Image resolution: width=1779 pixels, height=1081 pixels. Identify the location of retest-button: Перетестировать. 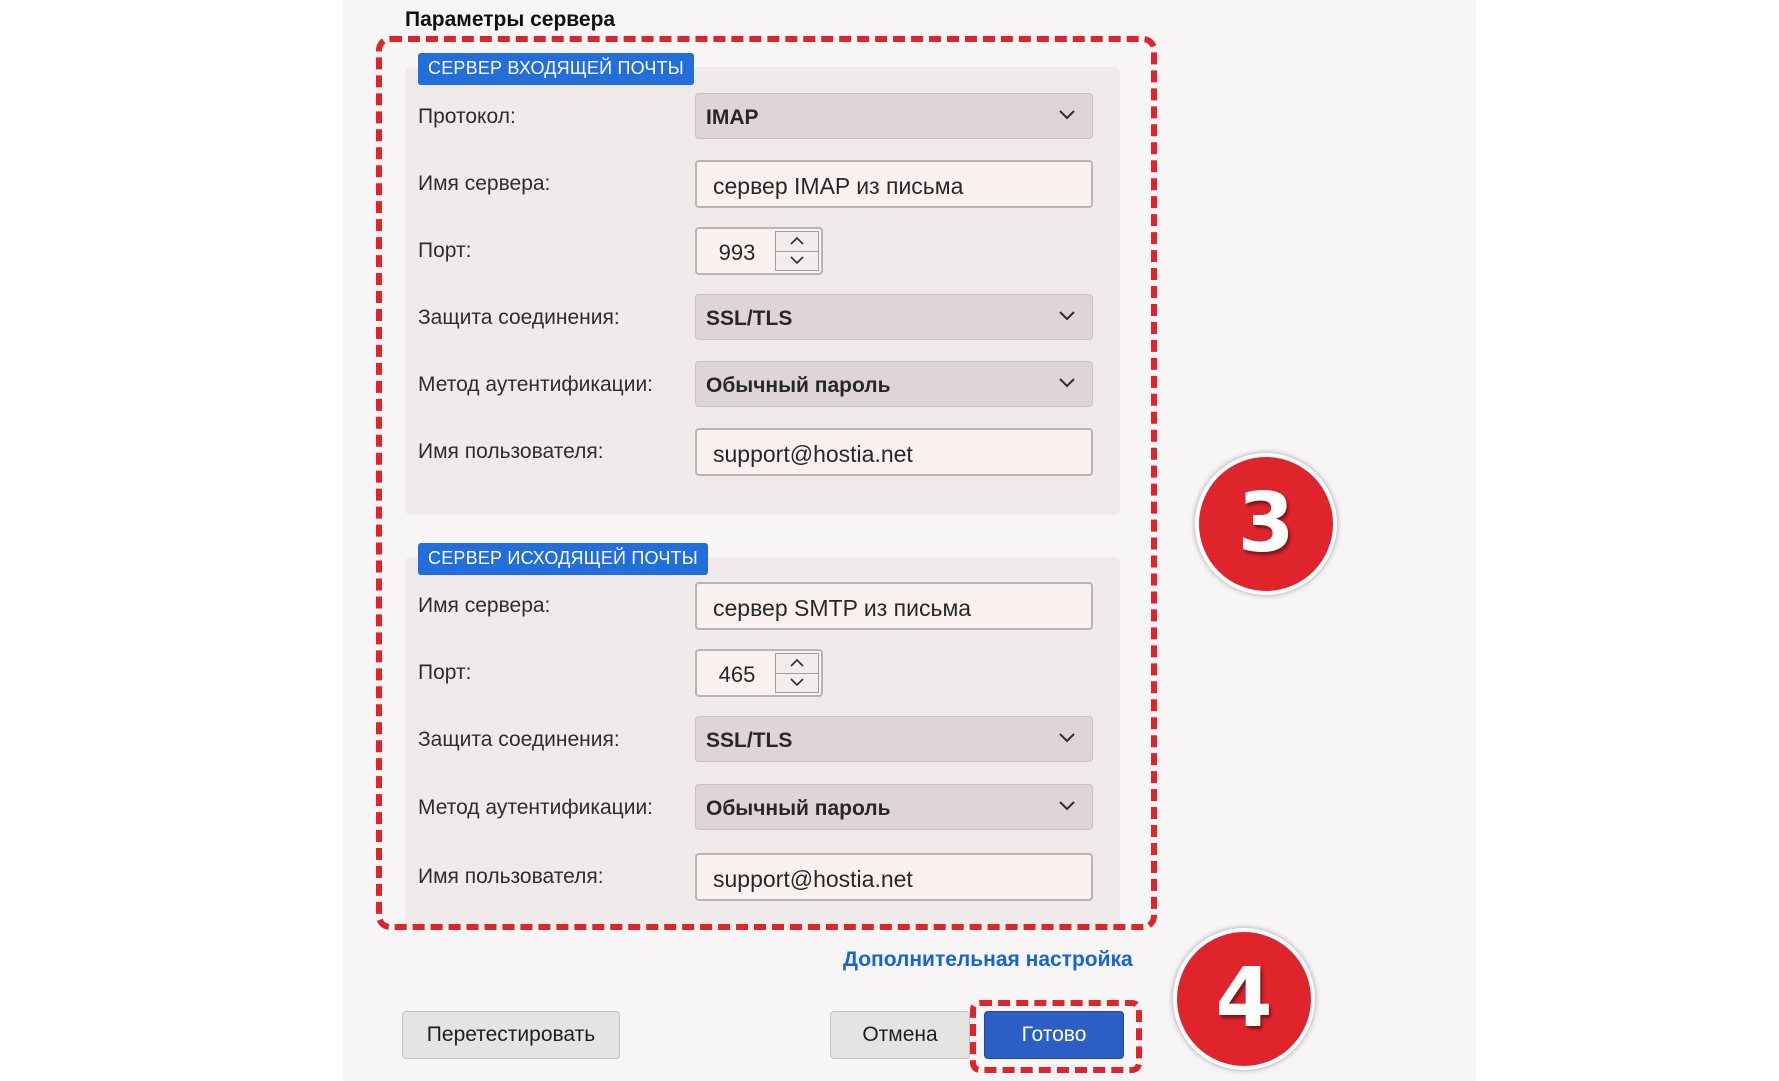
(511, 1035).